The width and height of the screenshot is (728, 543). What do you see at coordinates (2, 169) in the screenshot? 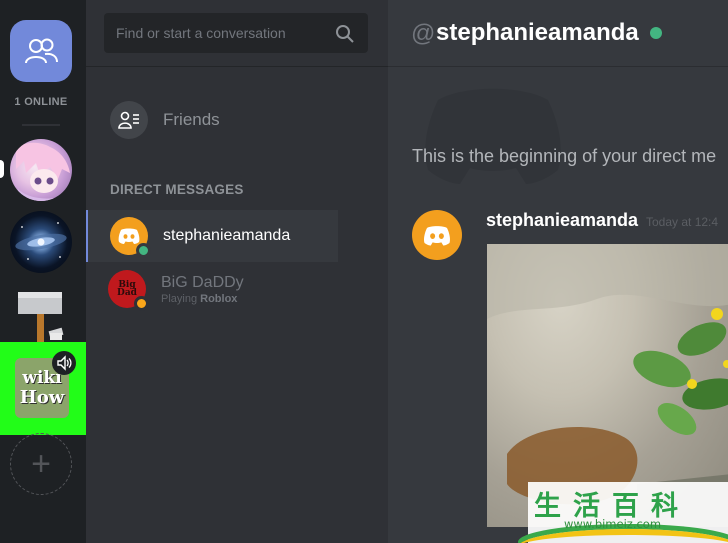
I see `unread-indicator` at bounding box center [2, 169].